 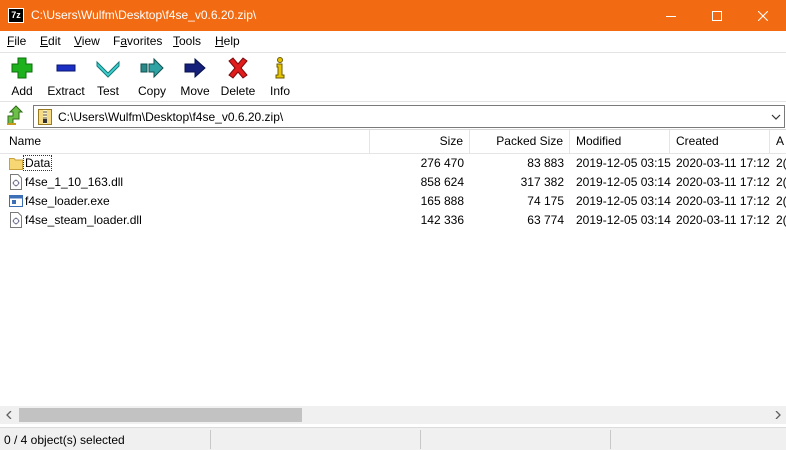 I want to click on selection-status: 0 / 4 object(s) selected, so click(x=64, y=440).